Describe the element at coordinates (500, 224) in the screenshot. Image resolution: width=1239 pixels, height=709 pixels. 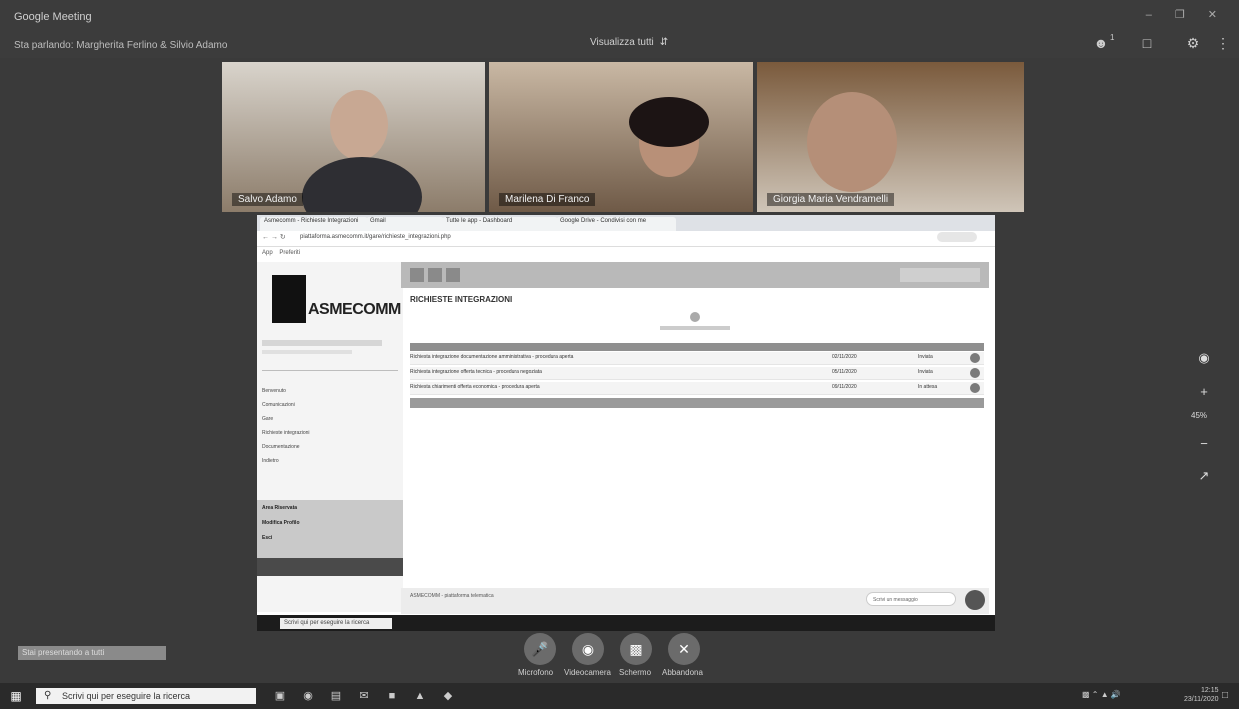
I see `browser-tab: Tutte le app - Dashboard` at that location.